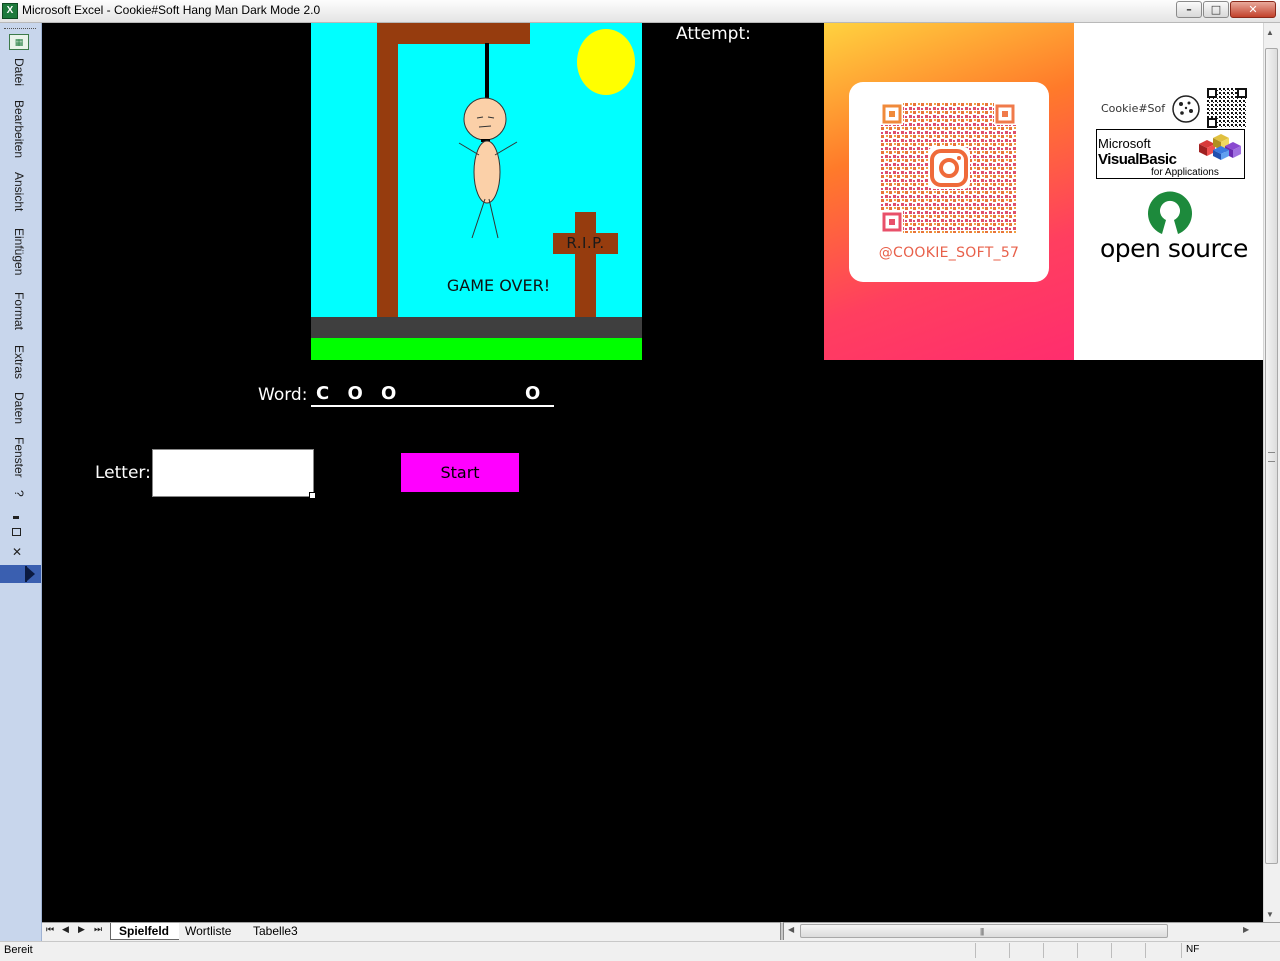 Image resolution: width=1280 pixels, height=961 pixels. I want to click on menu-daten: Daten, so click(19, 408).